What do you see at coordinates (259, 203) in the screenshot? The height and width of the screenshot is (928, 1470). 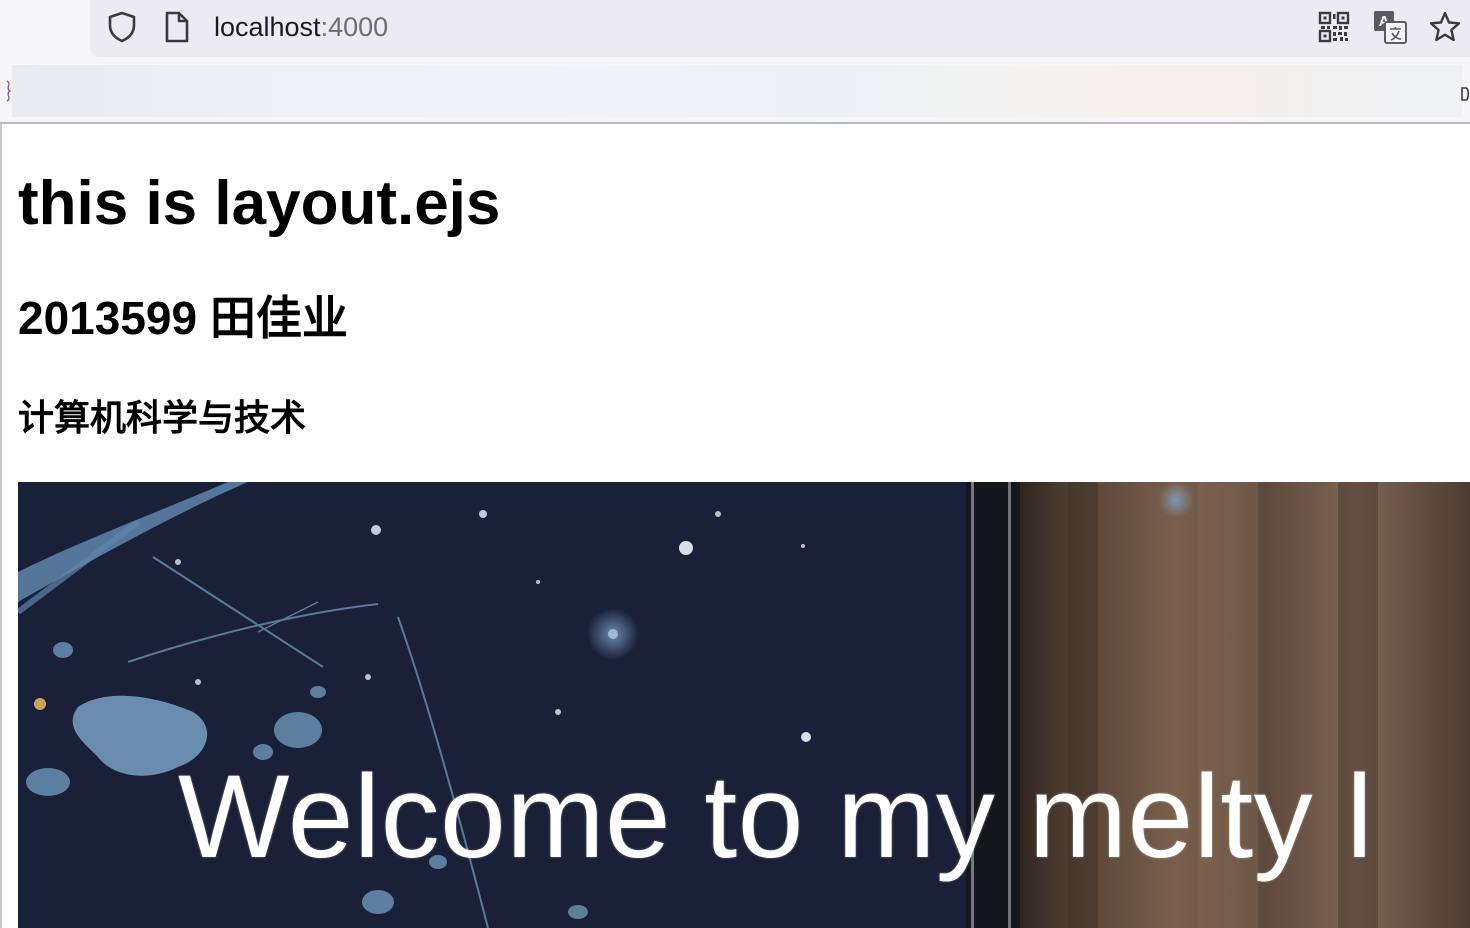 I see `page-title: this is layout.ejs` at bounding box center [259, 203].